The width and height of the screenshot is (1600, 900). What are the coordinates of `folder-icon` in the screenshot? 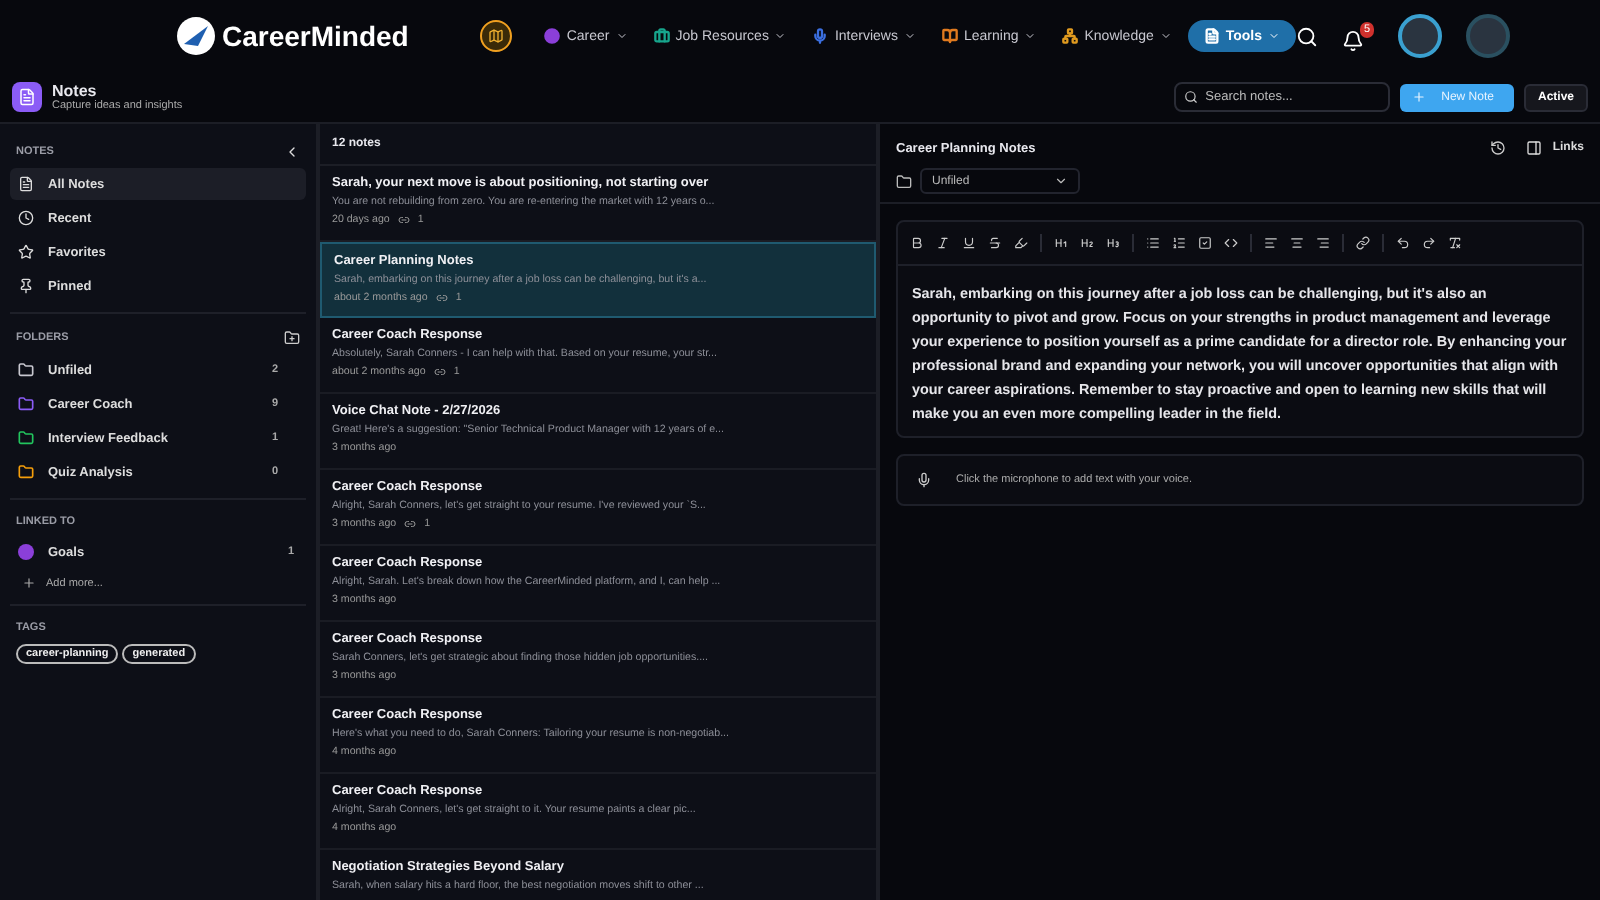 It's located at (904, 181).